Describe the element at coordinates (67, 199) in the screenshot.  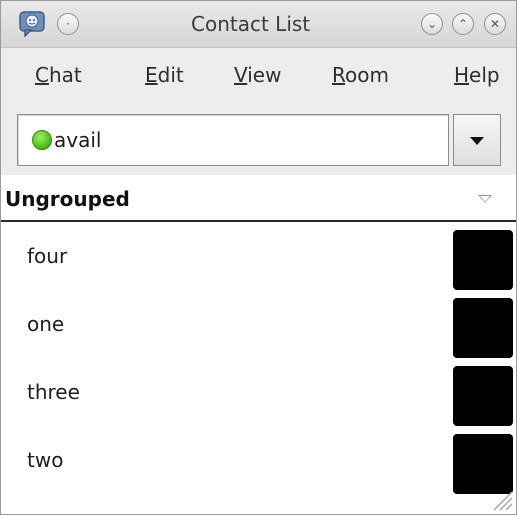
I see `group-title: Ungrouped` at that location.